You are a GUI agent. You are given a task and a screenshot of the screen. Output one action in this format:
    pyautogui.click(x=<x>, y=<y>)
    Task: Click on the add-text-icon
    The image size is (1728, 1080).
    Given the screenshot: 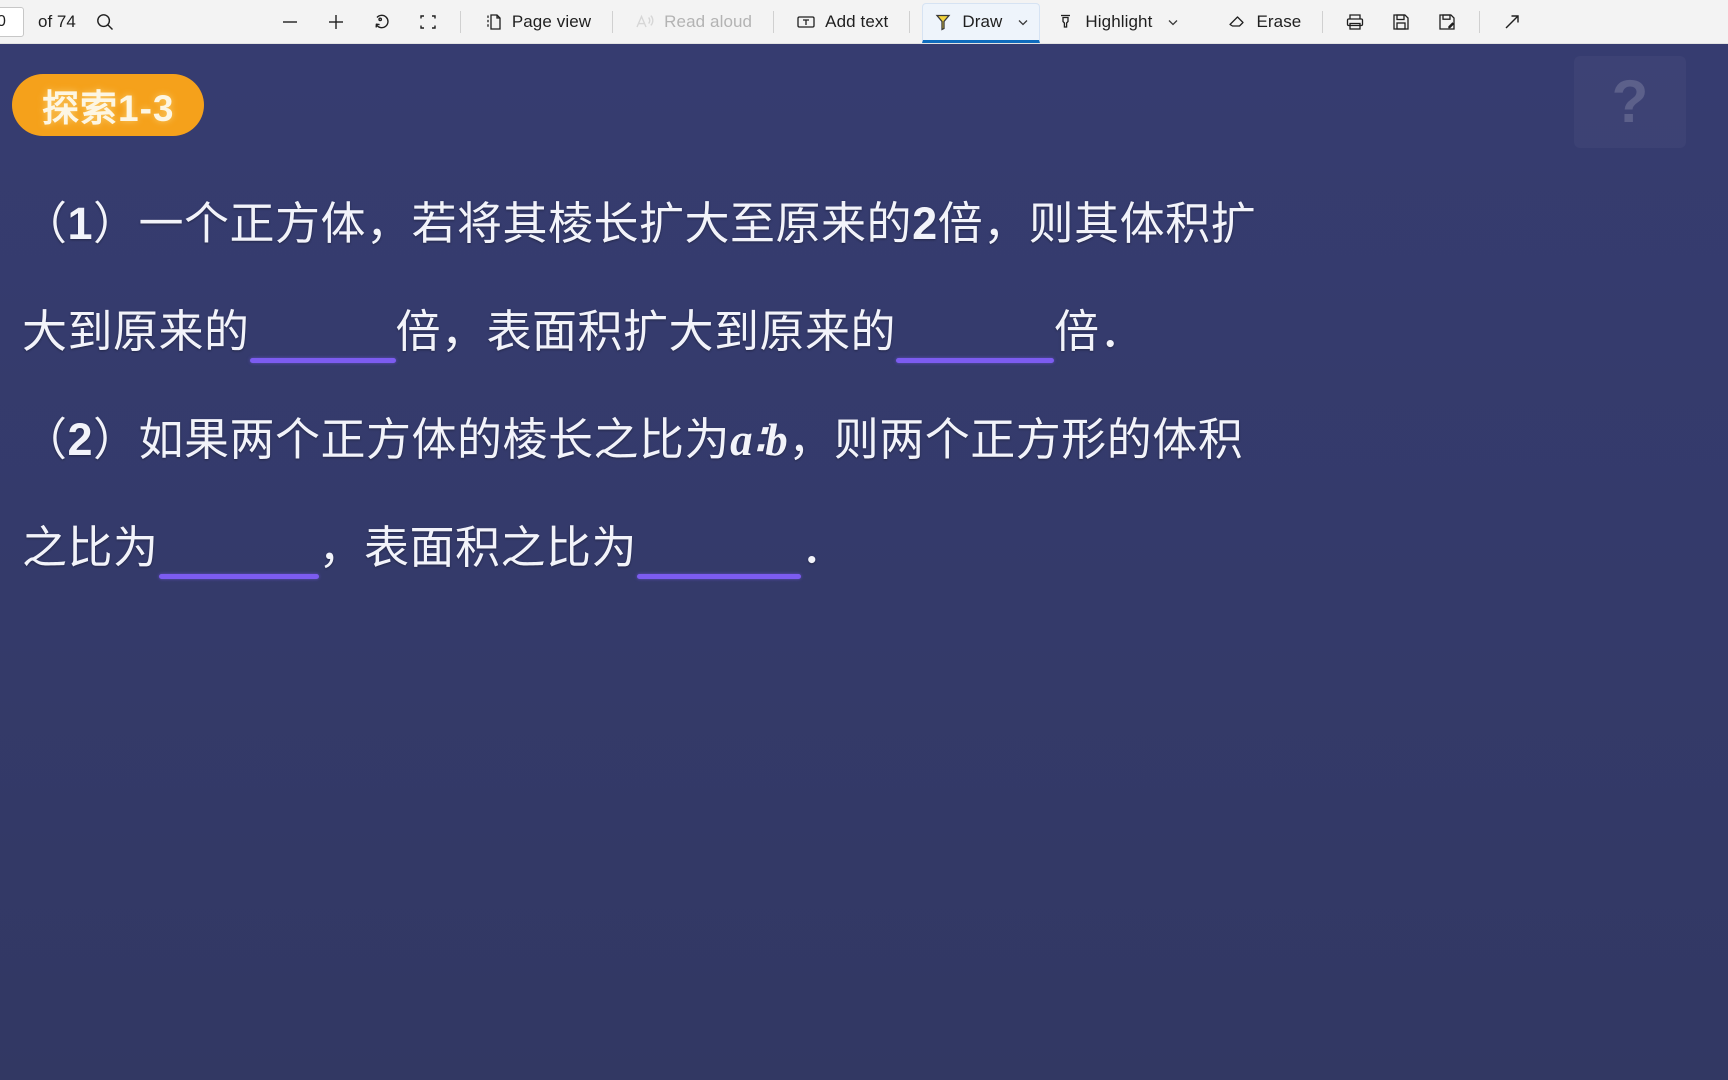 What is the action you would take?
    pyautogui.click(x=806, y=22)
    